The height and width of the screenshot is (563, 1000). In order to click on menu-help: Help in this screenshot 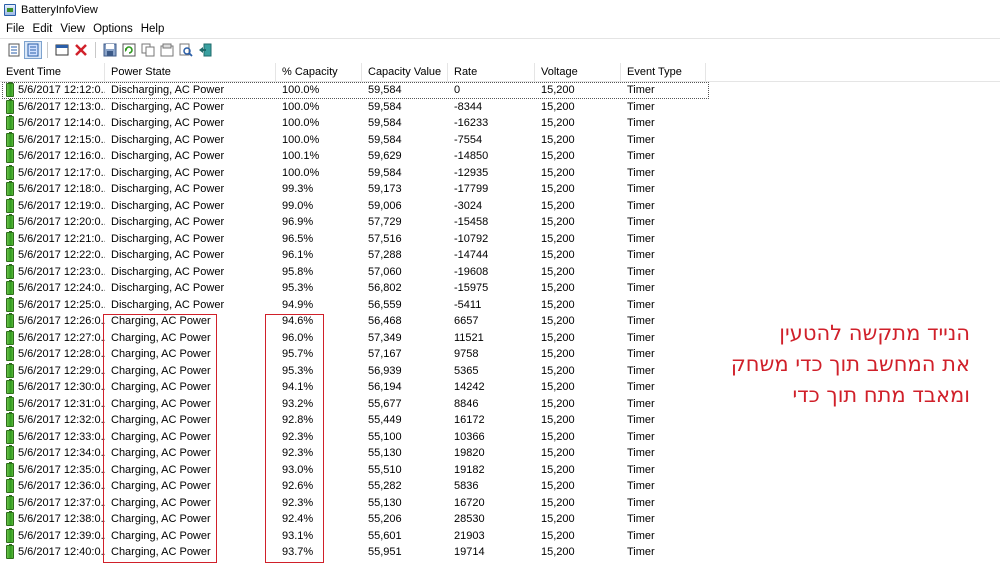, I will do `click(155, 29)`.